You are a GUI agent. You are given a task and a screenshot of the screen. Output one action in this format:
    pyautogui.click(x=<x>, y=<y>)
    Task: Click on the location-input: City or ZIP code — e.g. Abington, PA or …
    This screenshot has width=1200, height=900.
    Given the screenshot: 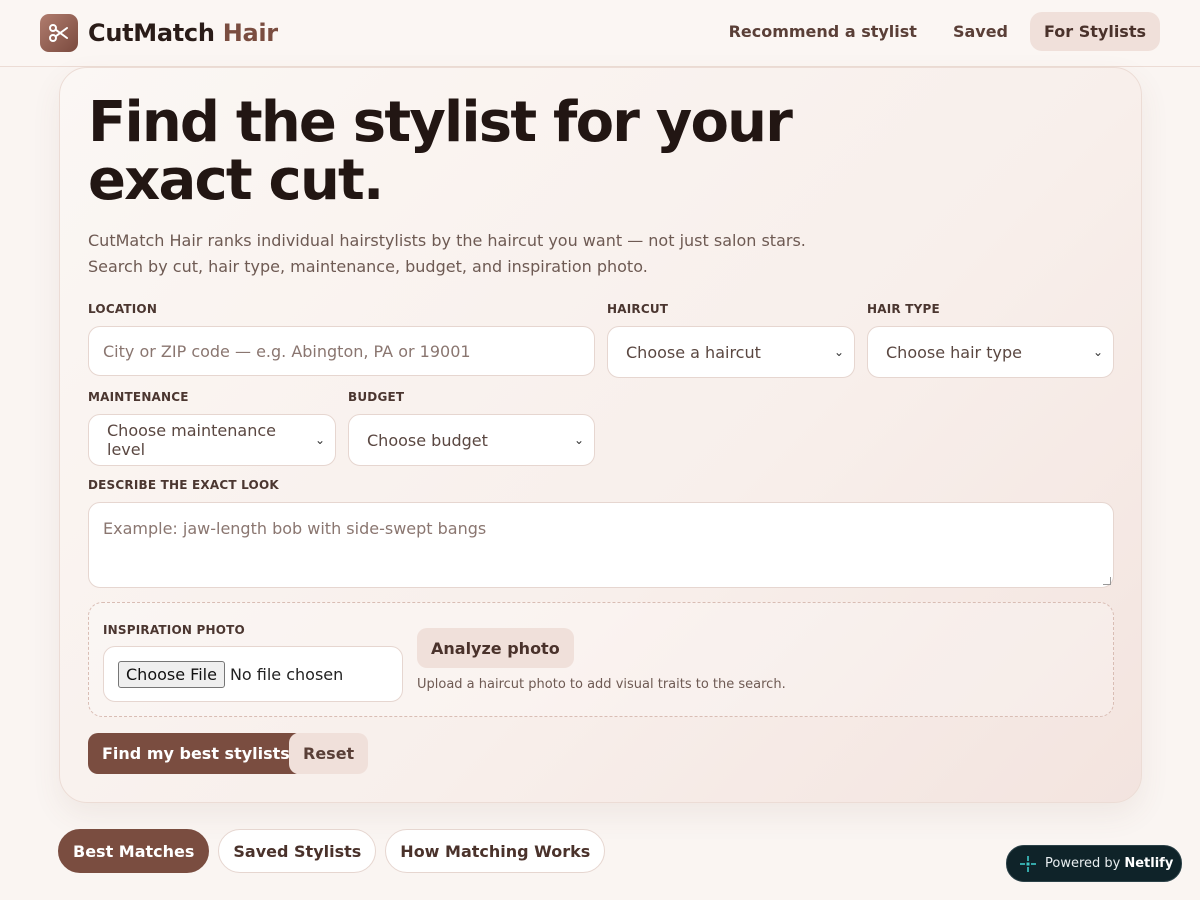 What is the action you would take?
    pyautogui.click(x=341, y=351)
    